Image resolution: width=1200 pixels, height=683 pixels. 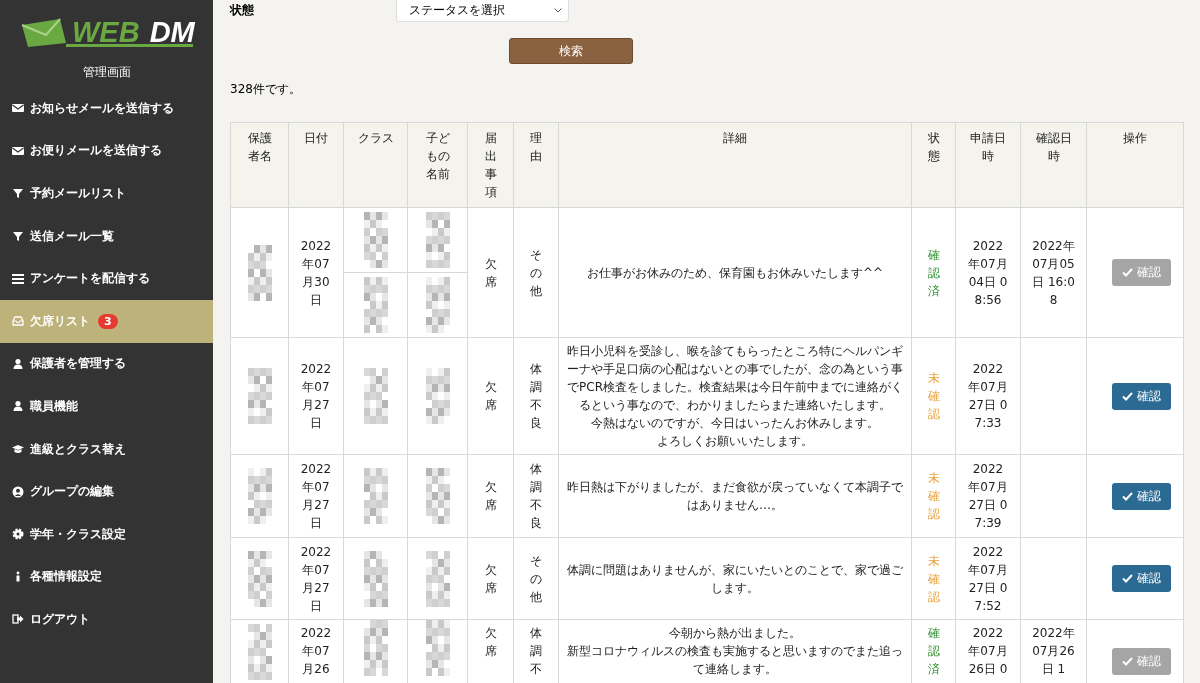 I want to click on sidebar-item: ログアウト, so click(x=106, y=619).